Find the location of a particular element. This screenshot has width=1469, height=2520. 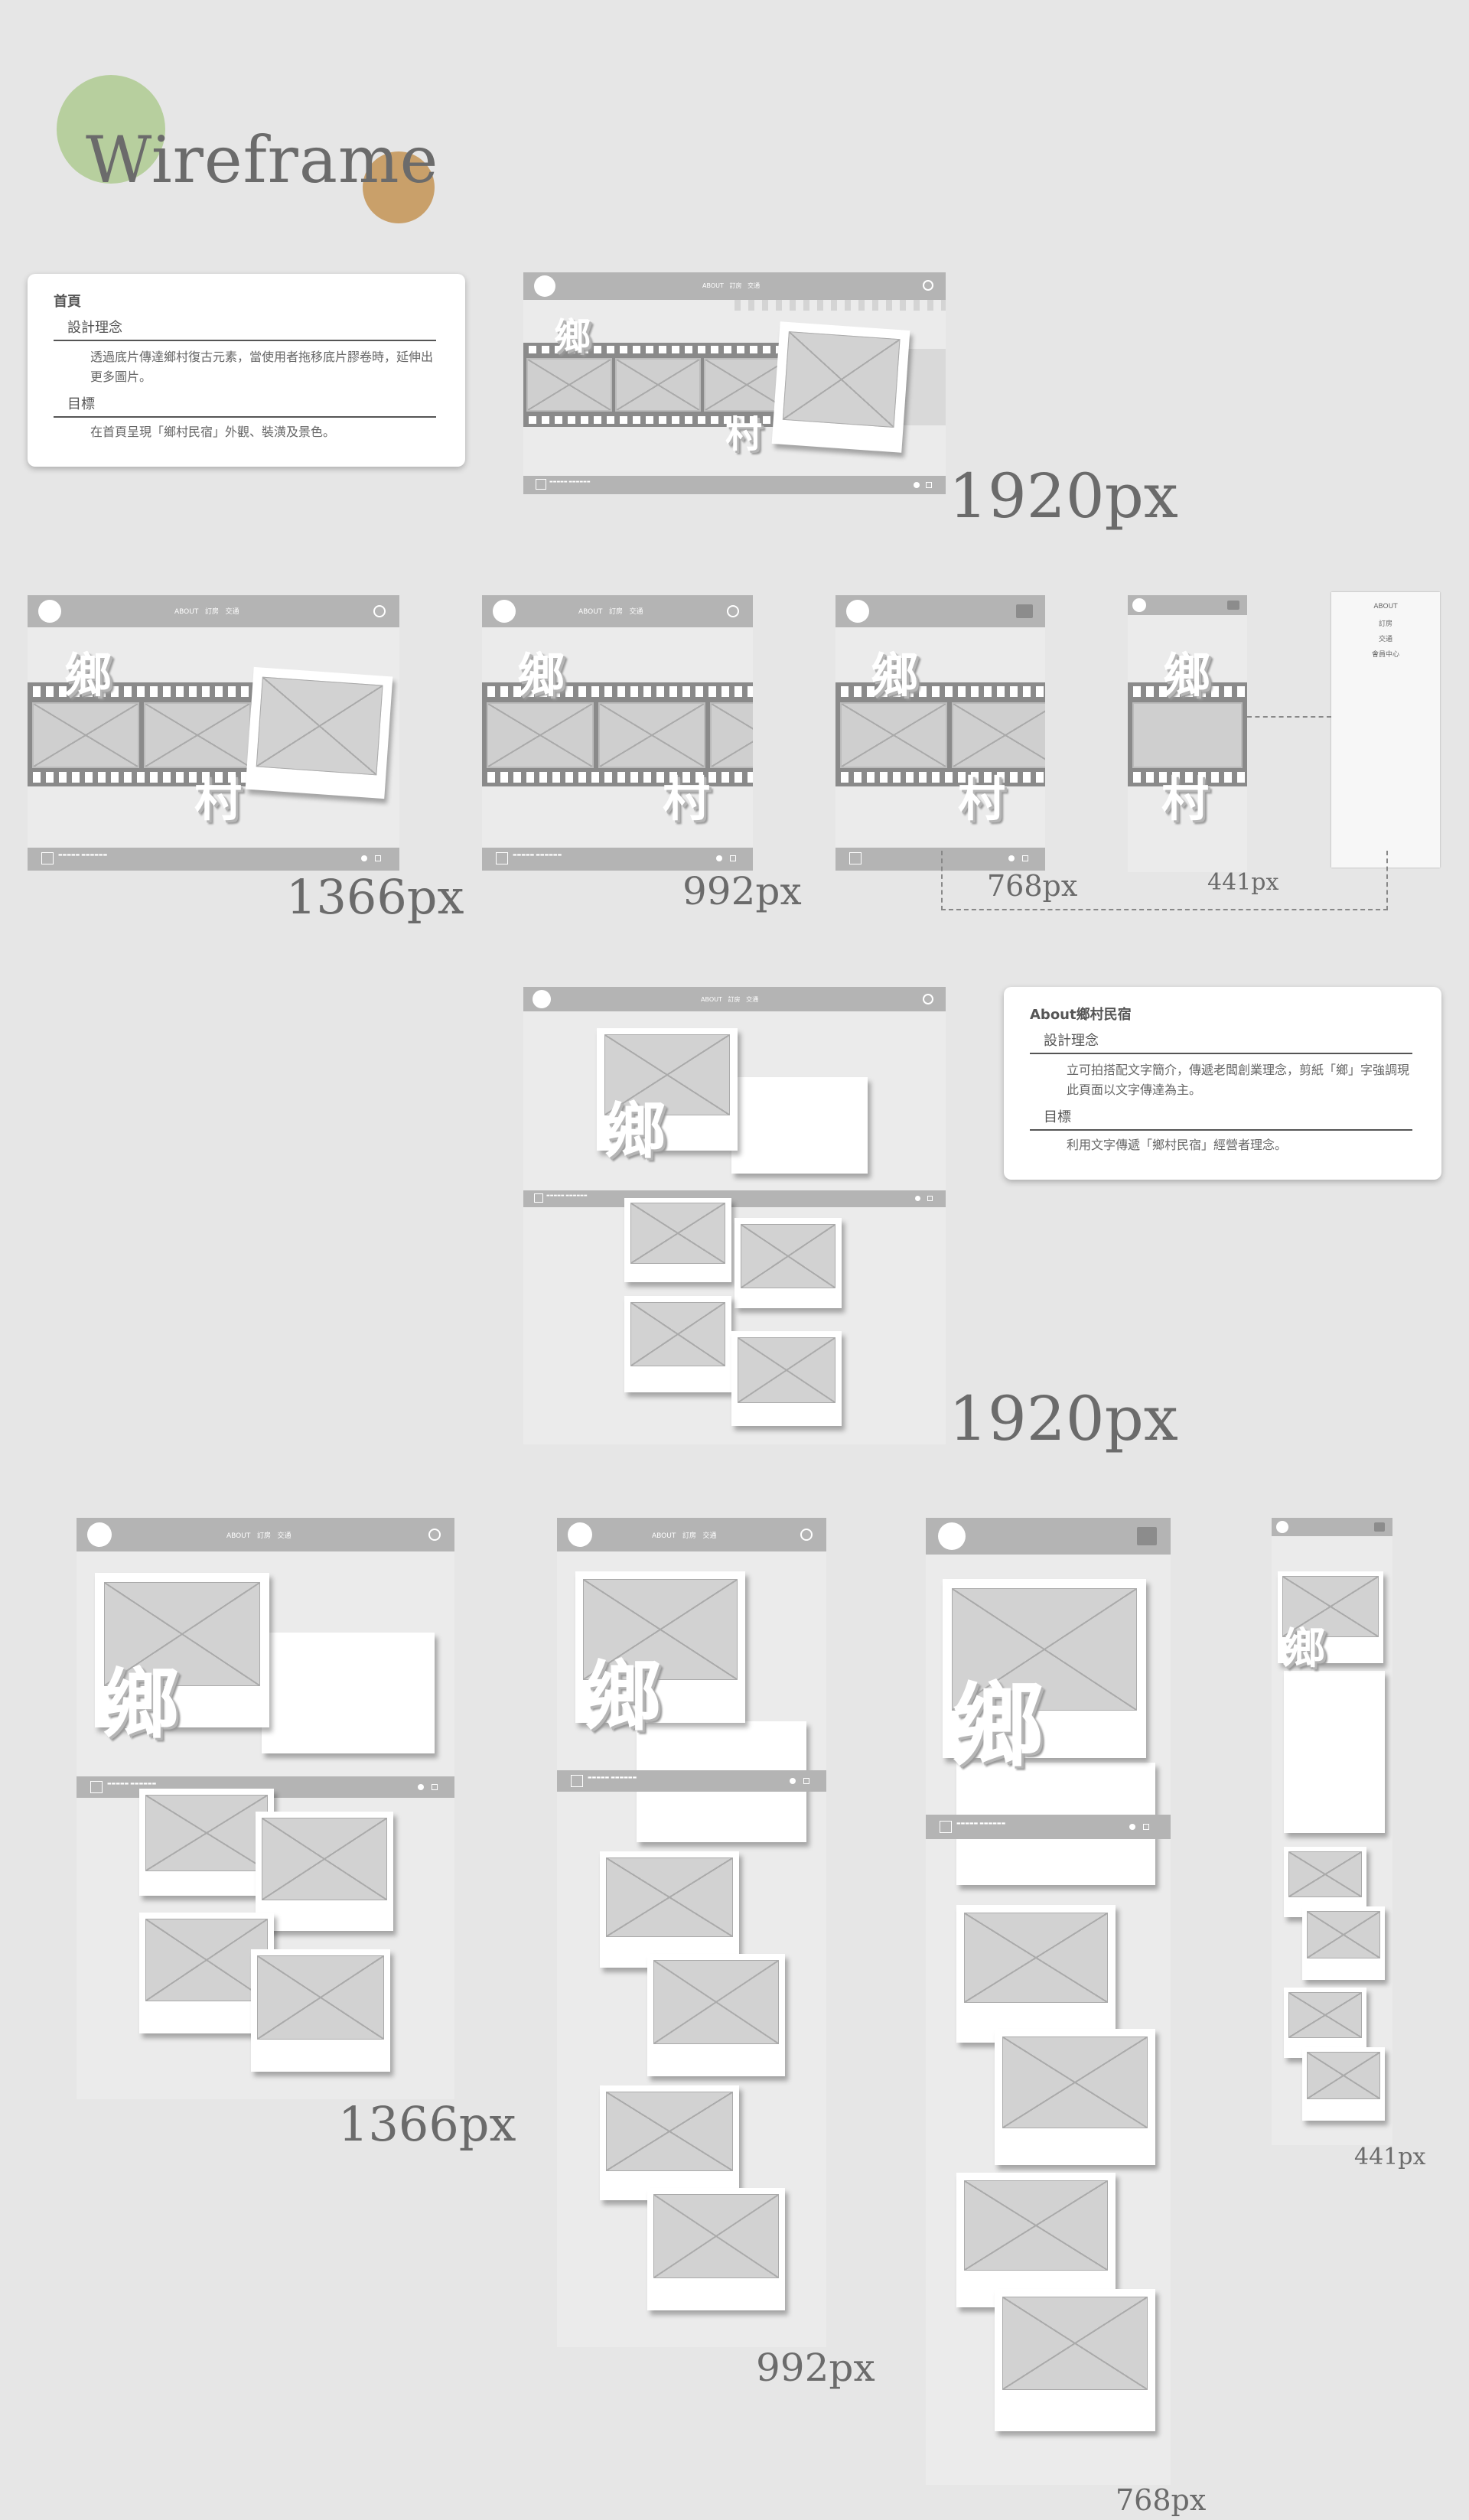

concept-label: 設計理念 is located at coordinates (1072, 1041).